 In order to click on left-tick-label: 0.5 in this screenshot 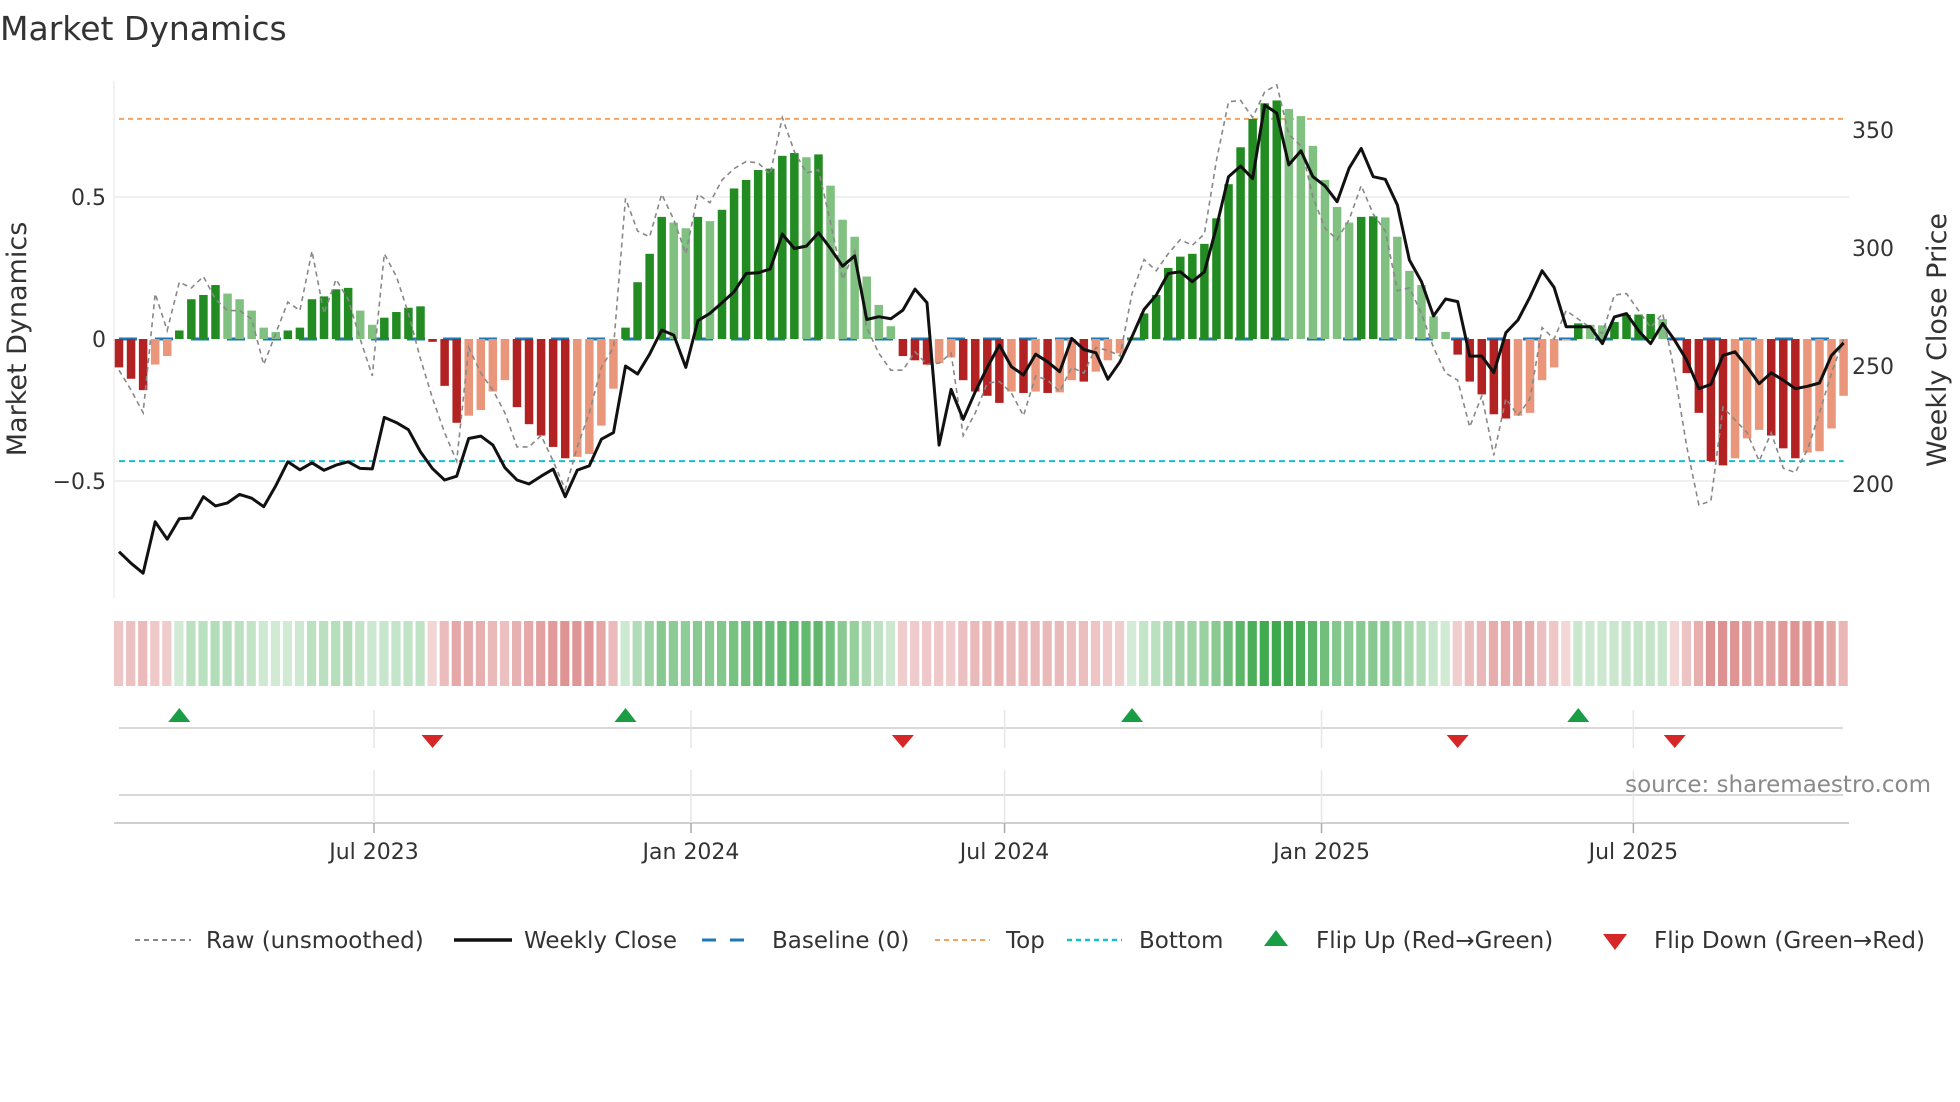, I will do `click(88, 198)`.